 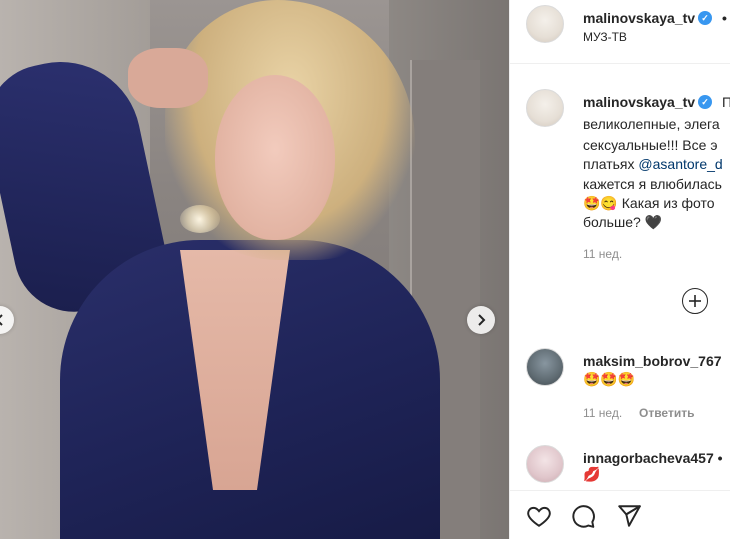 What do you see at coordinates (605, 37) in the screenshot?
I see `post-location: МУЗ-ТВ` at bounding box center [605, 37].